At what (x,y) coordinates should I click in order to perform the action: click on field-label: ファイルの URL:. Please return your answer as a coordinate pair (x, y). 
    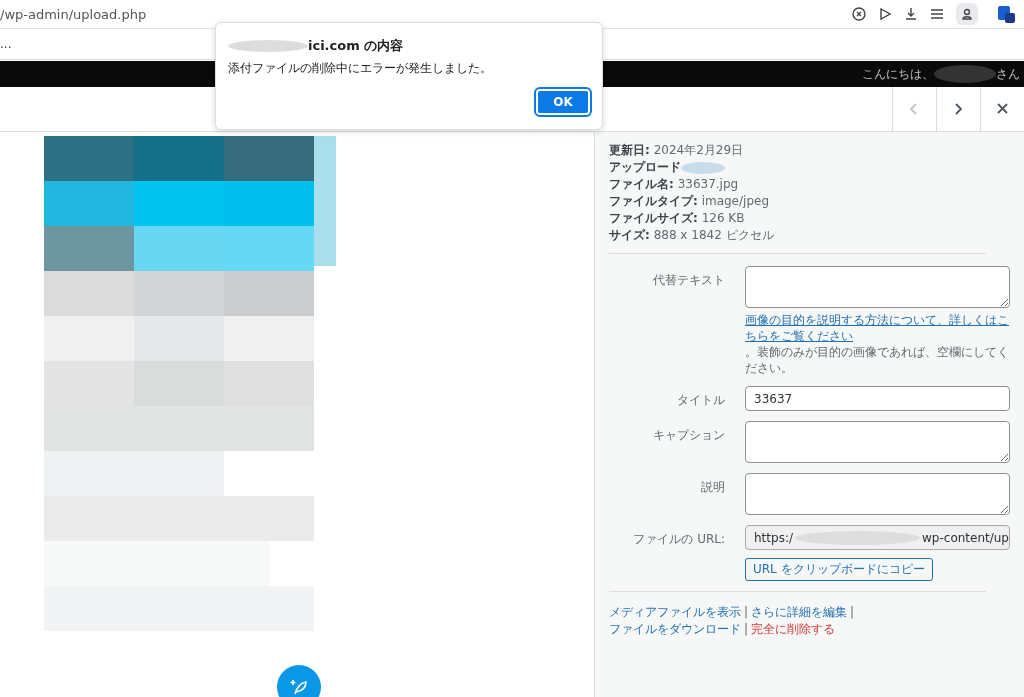
    Looking at the image, I should click on (678, 539).